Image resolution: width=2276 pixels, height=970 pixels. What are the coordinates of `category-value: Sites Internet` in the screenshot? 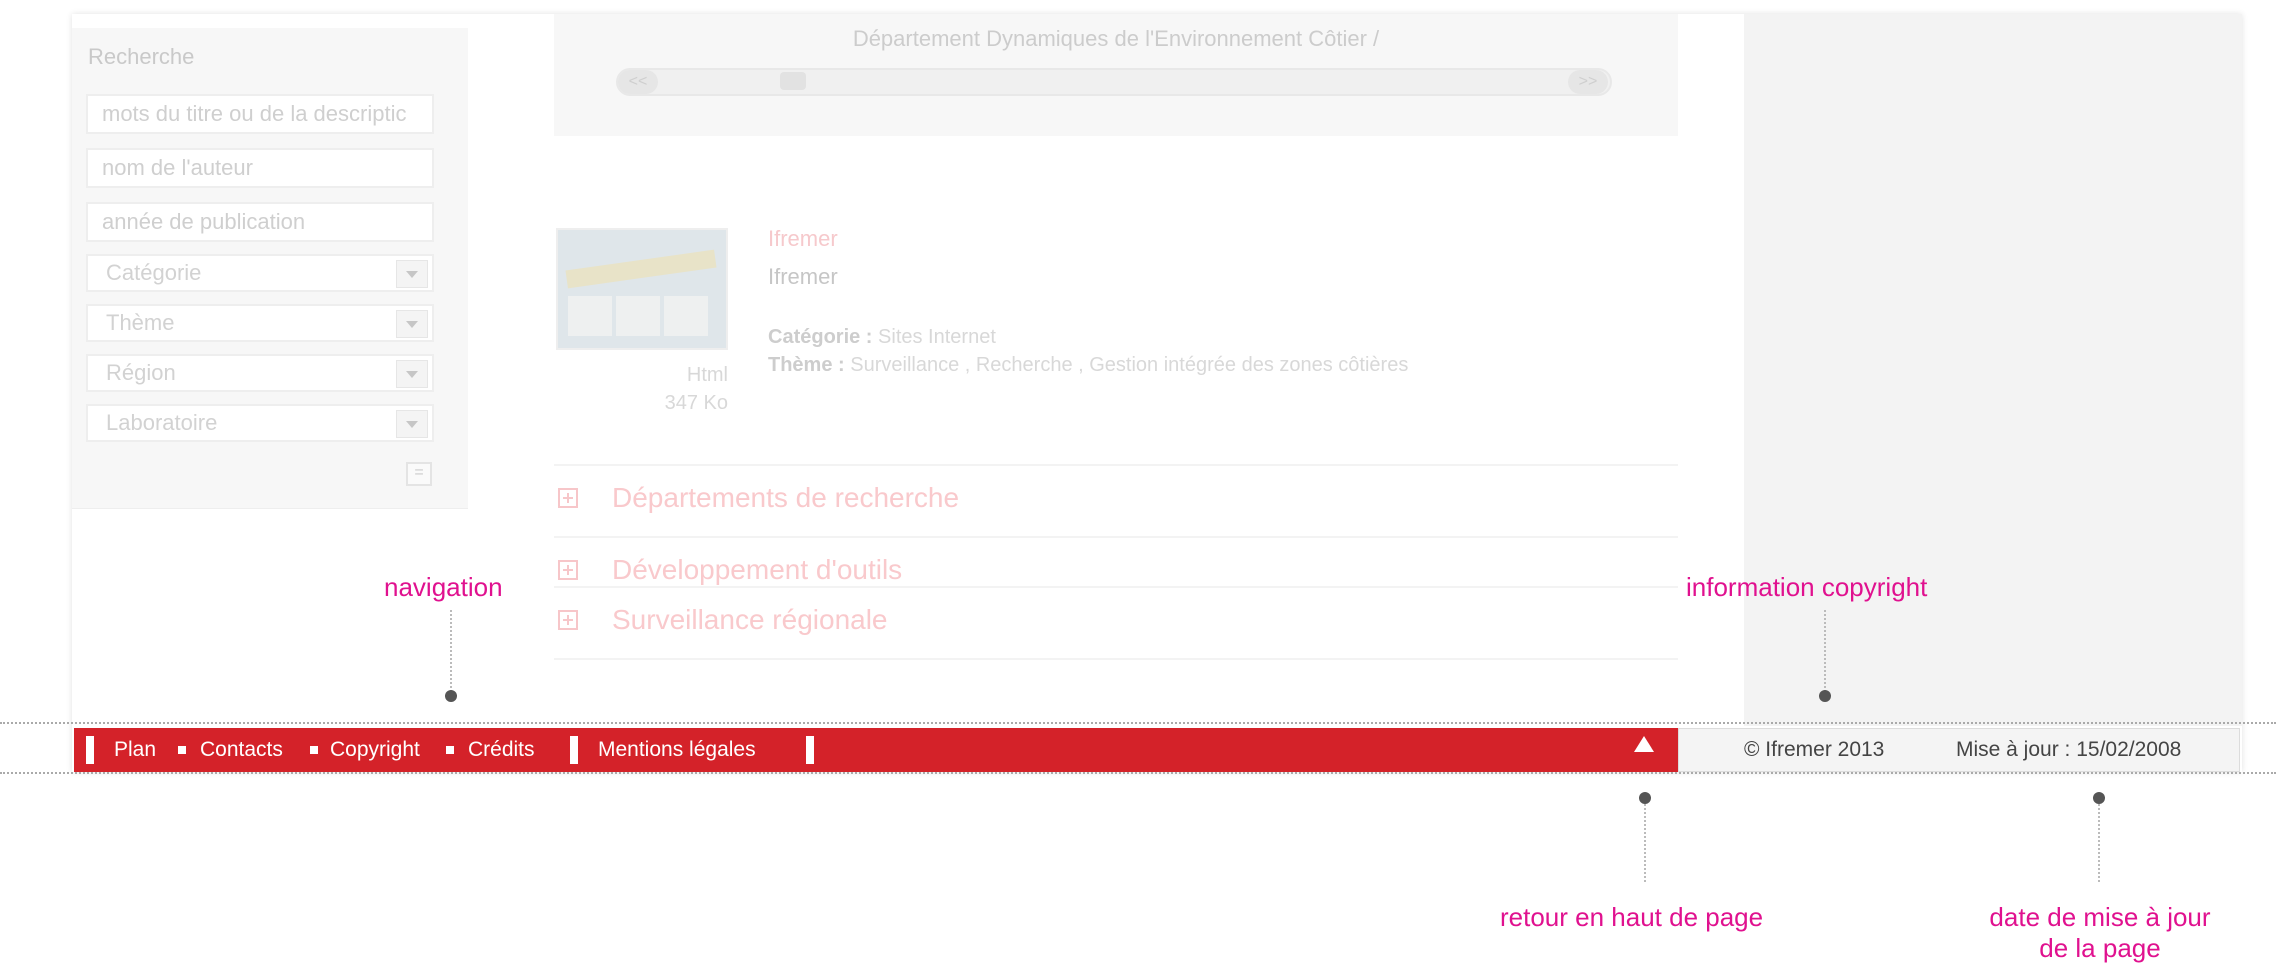 It's located at (937, 337).